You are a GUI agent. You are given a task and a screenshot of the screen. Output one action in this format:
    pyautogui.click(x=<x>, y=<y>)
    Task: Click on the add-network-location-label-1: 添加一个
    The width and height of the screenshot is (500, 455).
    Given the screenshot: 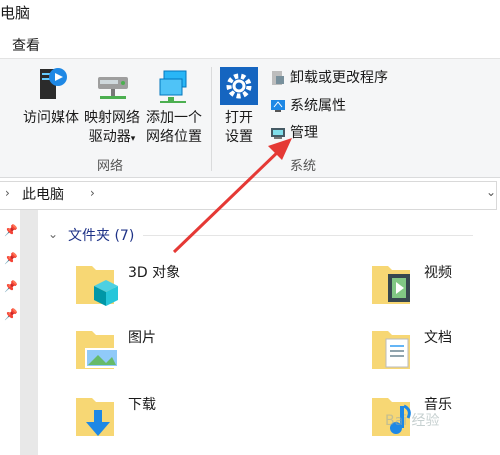 What is the action you would take?
    pyautogui.click(x=174, y=118)
    